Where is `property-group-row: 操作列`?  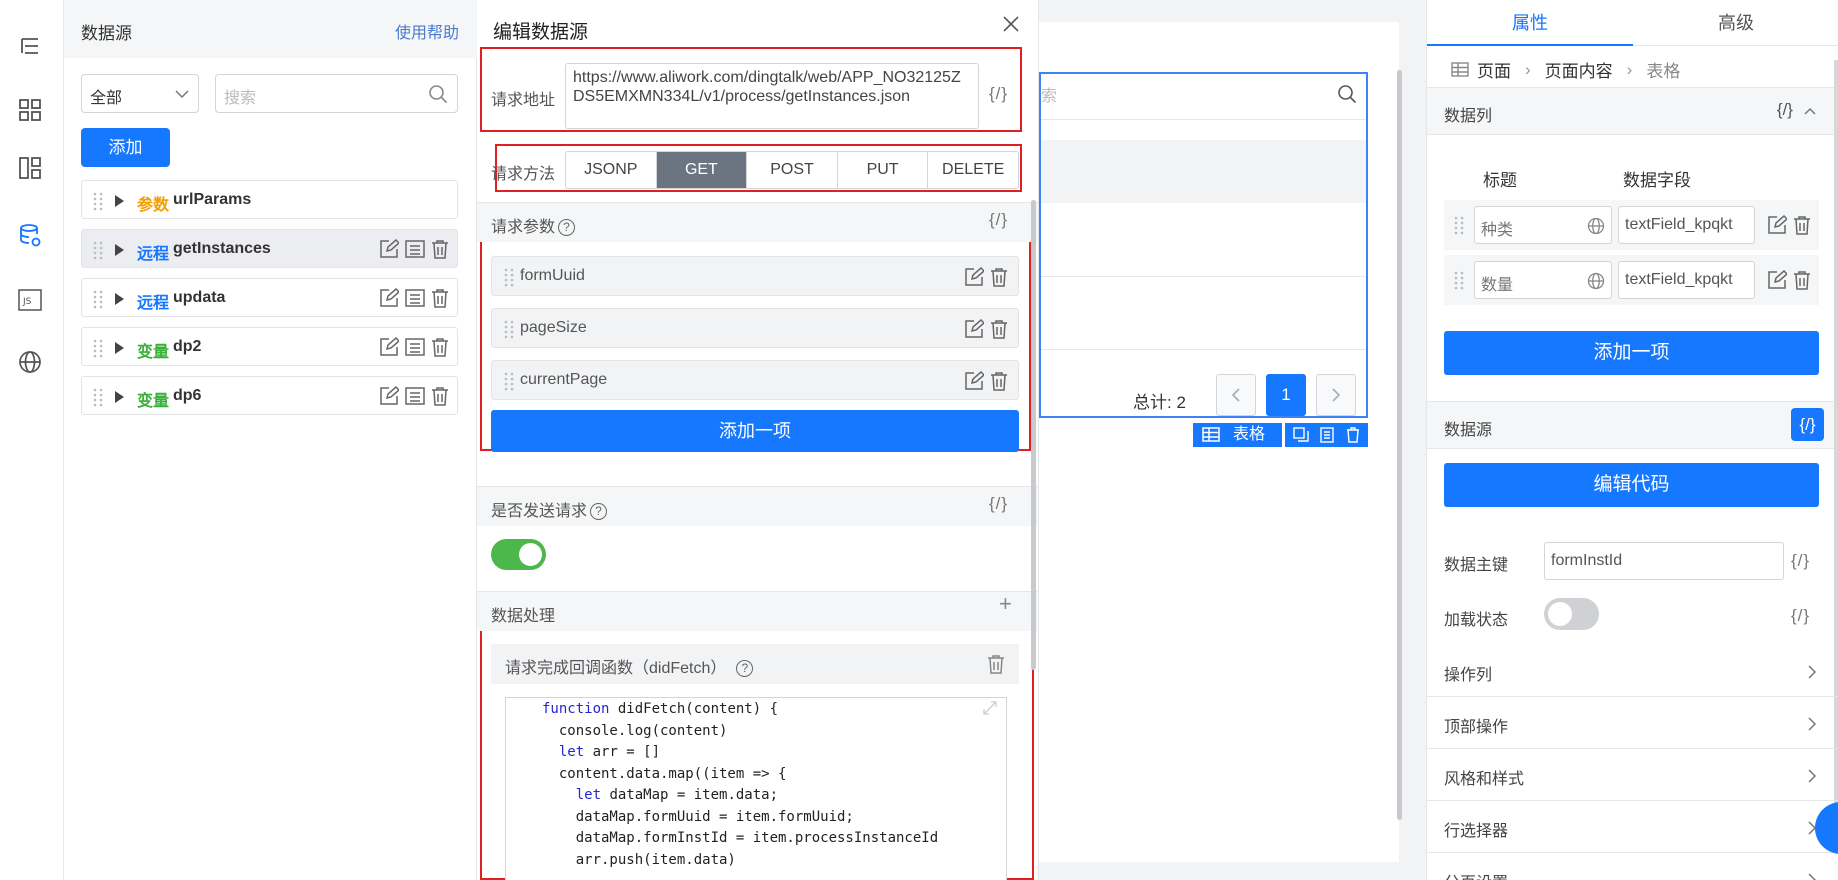
property-group-row: 操作列 is located at coordinates (1632, 671).